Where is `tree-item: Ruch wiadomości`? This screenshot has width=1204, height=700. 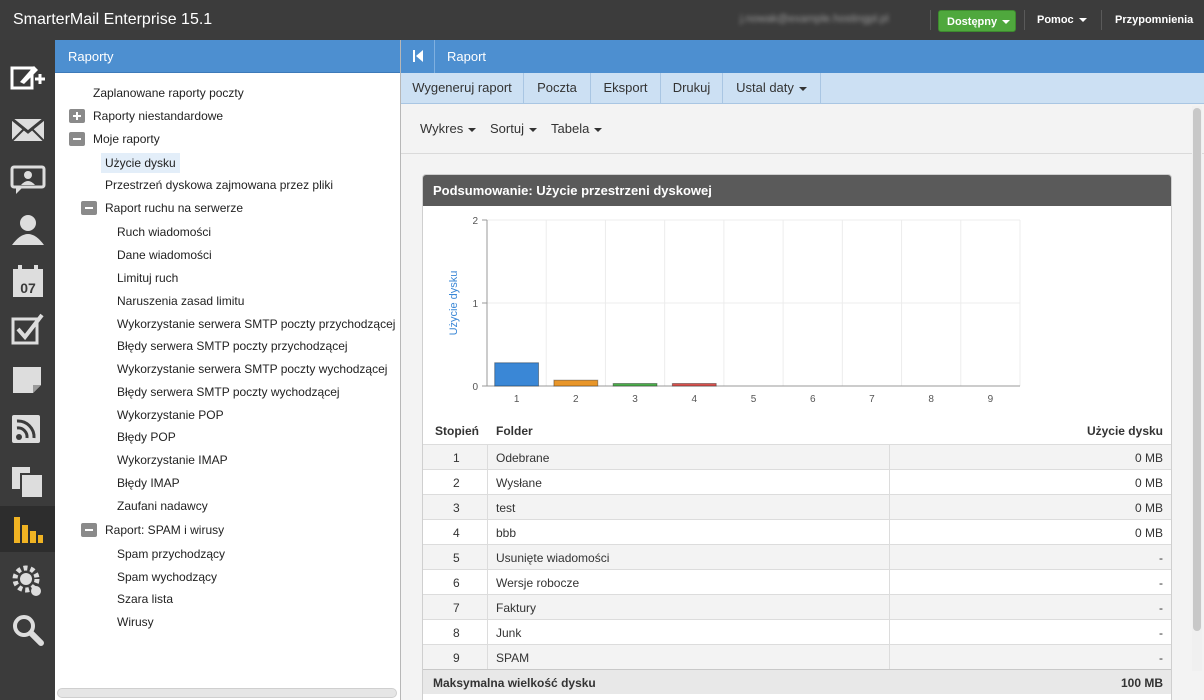
tree-item: Ruch wiadomości is located at coordinates (164, 232).